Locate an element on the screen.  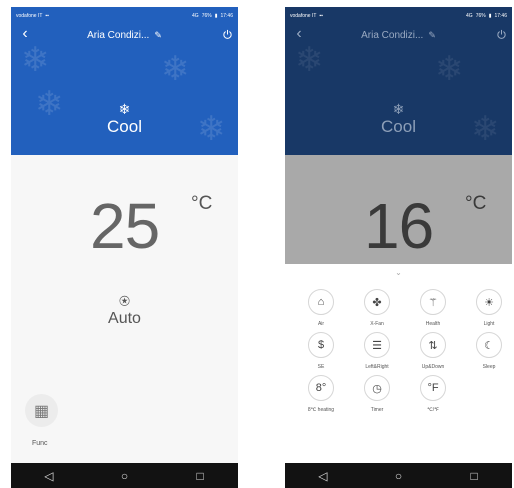
function-health: ⚚ Health is located at coordinates (433, 309).